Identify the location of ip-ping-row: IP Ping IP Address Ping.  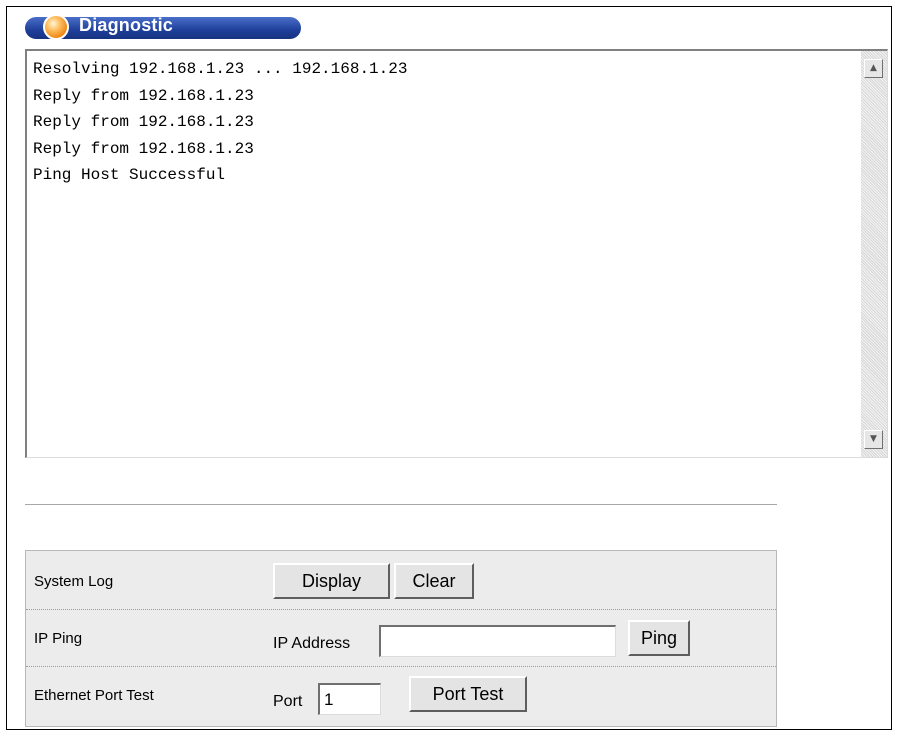
(401, 638).